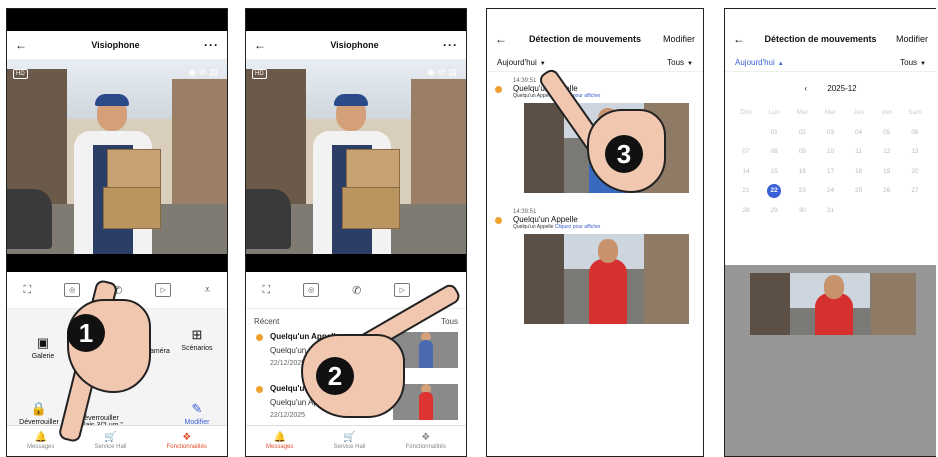 The image size is (938, 457). What do you see at coordinates (915, 190) in the screenshot?
I see `calendar-day: 27` at bounding box center [915, 190].